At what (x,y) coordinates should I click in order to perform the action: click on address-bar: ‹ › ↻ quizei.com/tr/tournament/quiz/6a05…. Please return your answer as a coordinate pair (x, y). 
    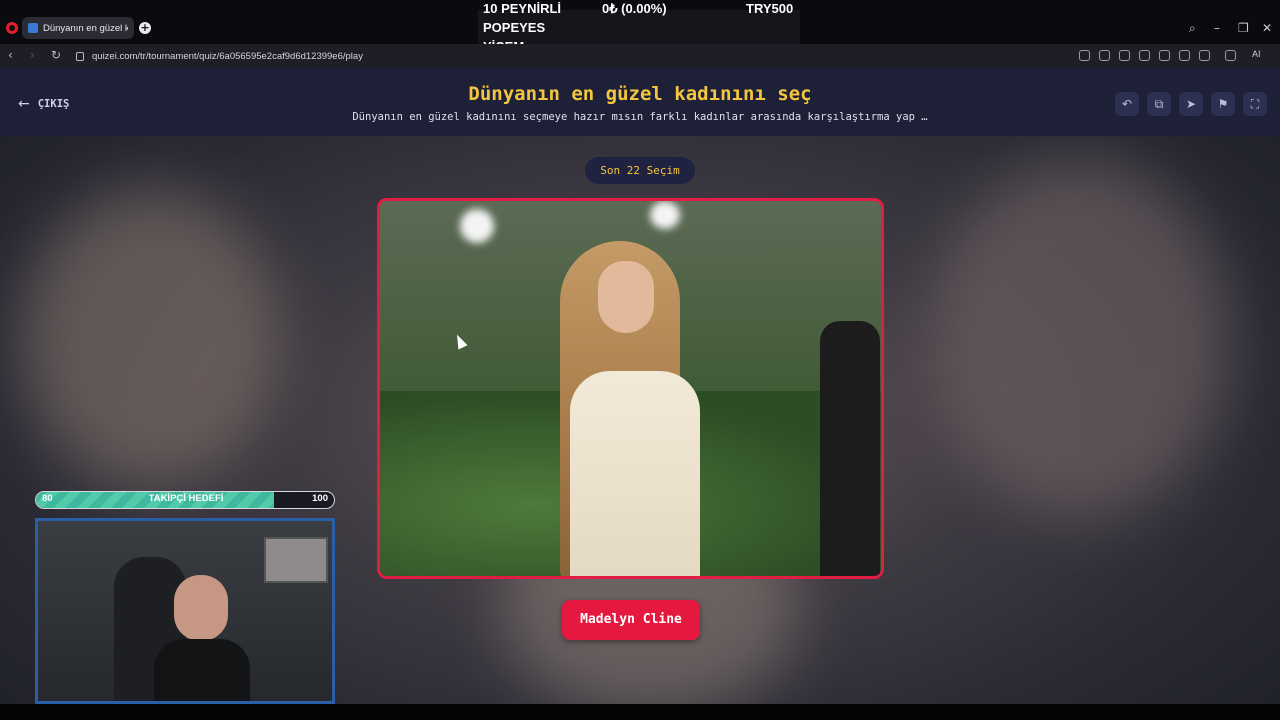
    Looking at the image, I should click on (640, 56).